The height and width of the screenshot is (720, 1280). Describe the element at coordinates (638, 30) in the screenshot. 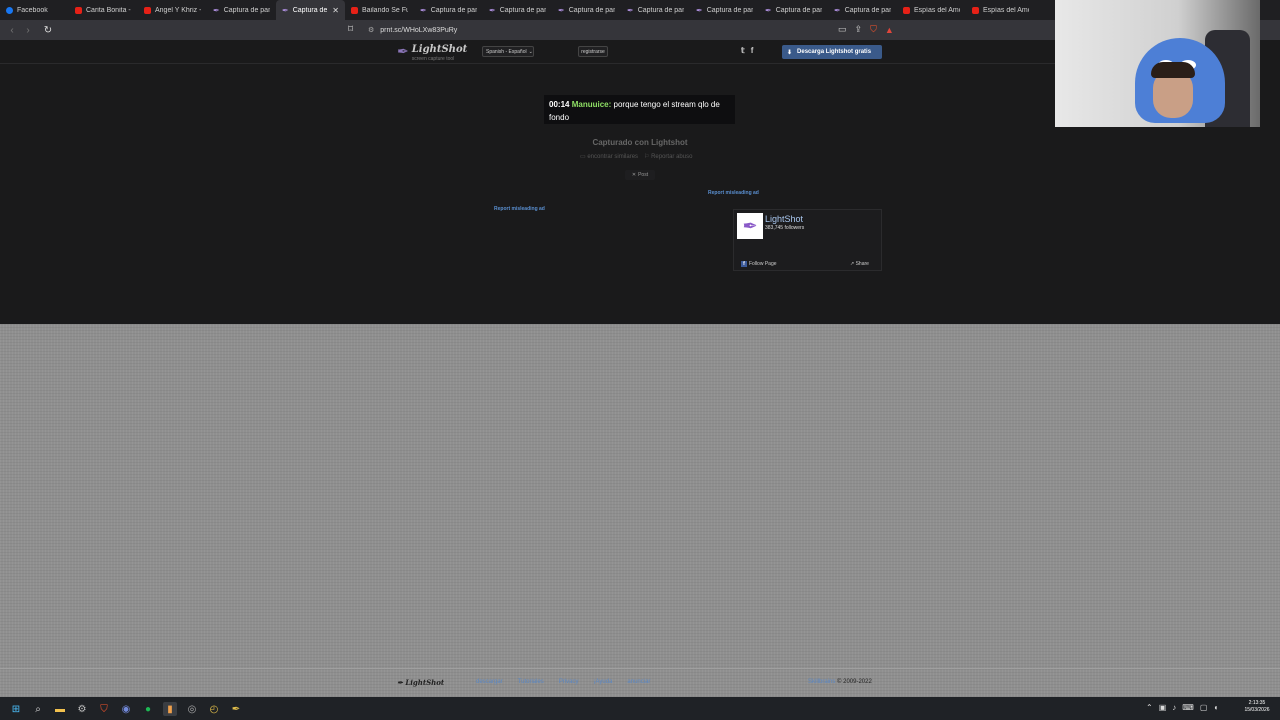

I see `url-field: ⚙ prnt.sc/WHoLXw83PuRy` at that location.